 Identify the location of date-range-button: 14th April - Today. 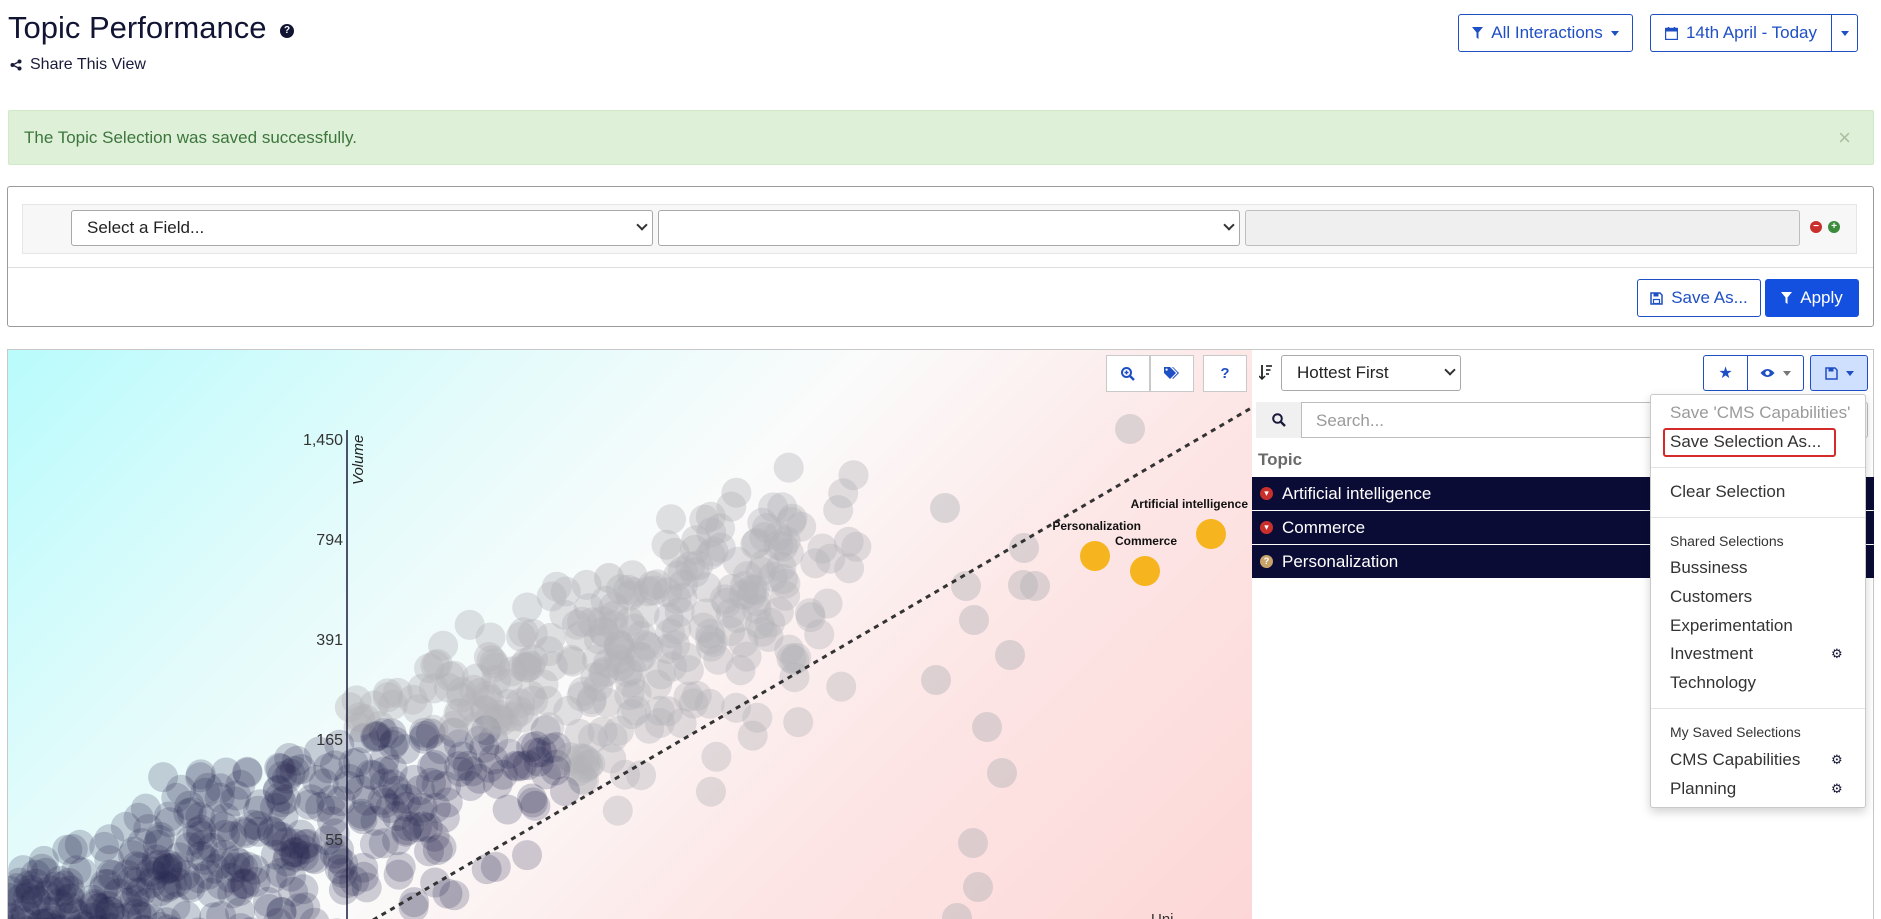
(1741, 33).